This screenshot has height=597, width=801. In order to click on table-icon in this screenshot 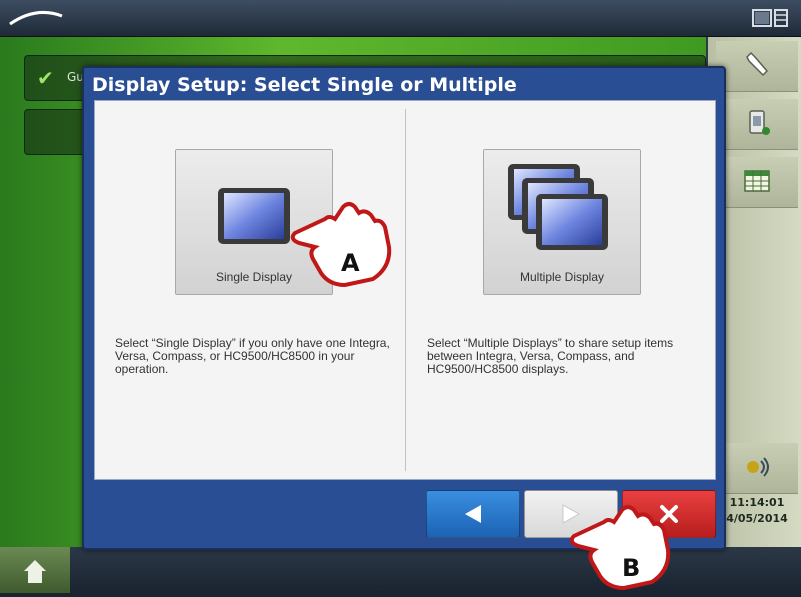, I will do `click(757, 181)`.